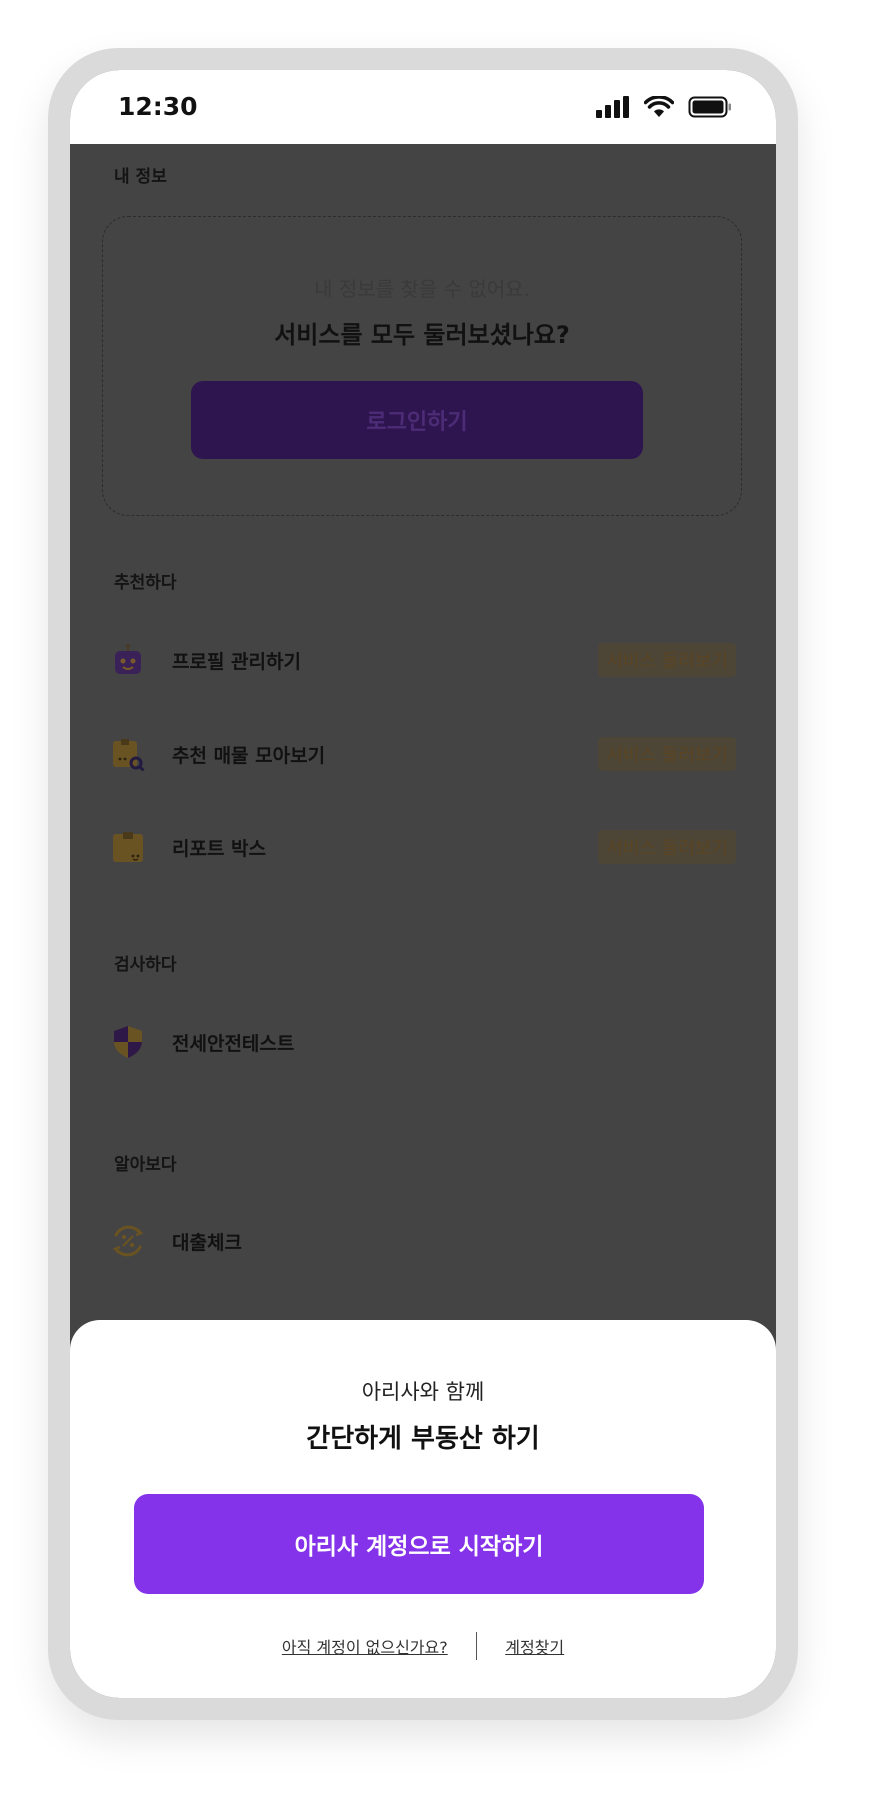 This screenshot has width=886, height=1800. What do you see at coordinates (659, 108) in the screenshot?
I see `wifi-icon` at bounding box center [659, 108].